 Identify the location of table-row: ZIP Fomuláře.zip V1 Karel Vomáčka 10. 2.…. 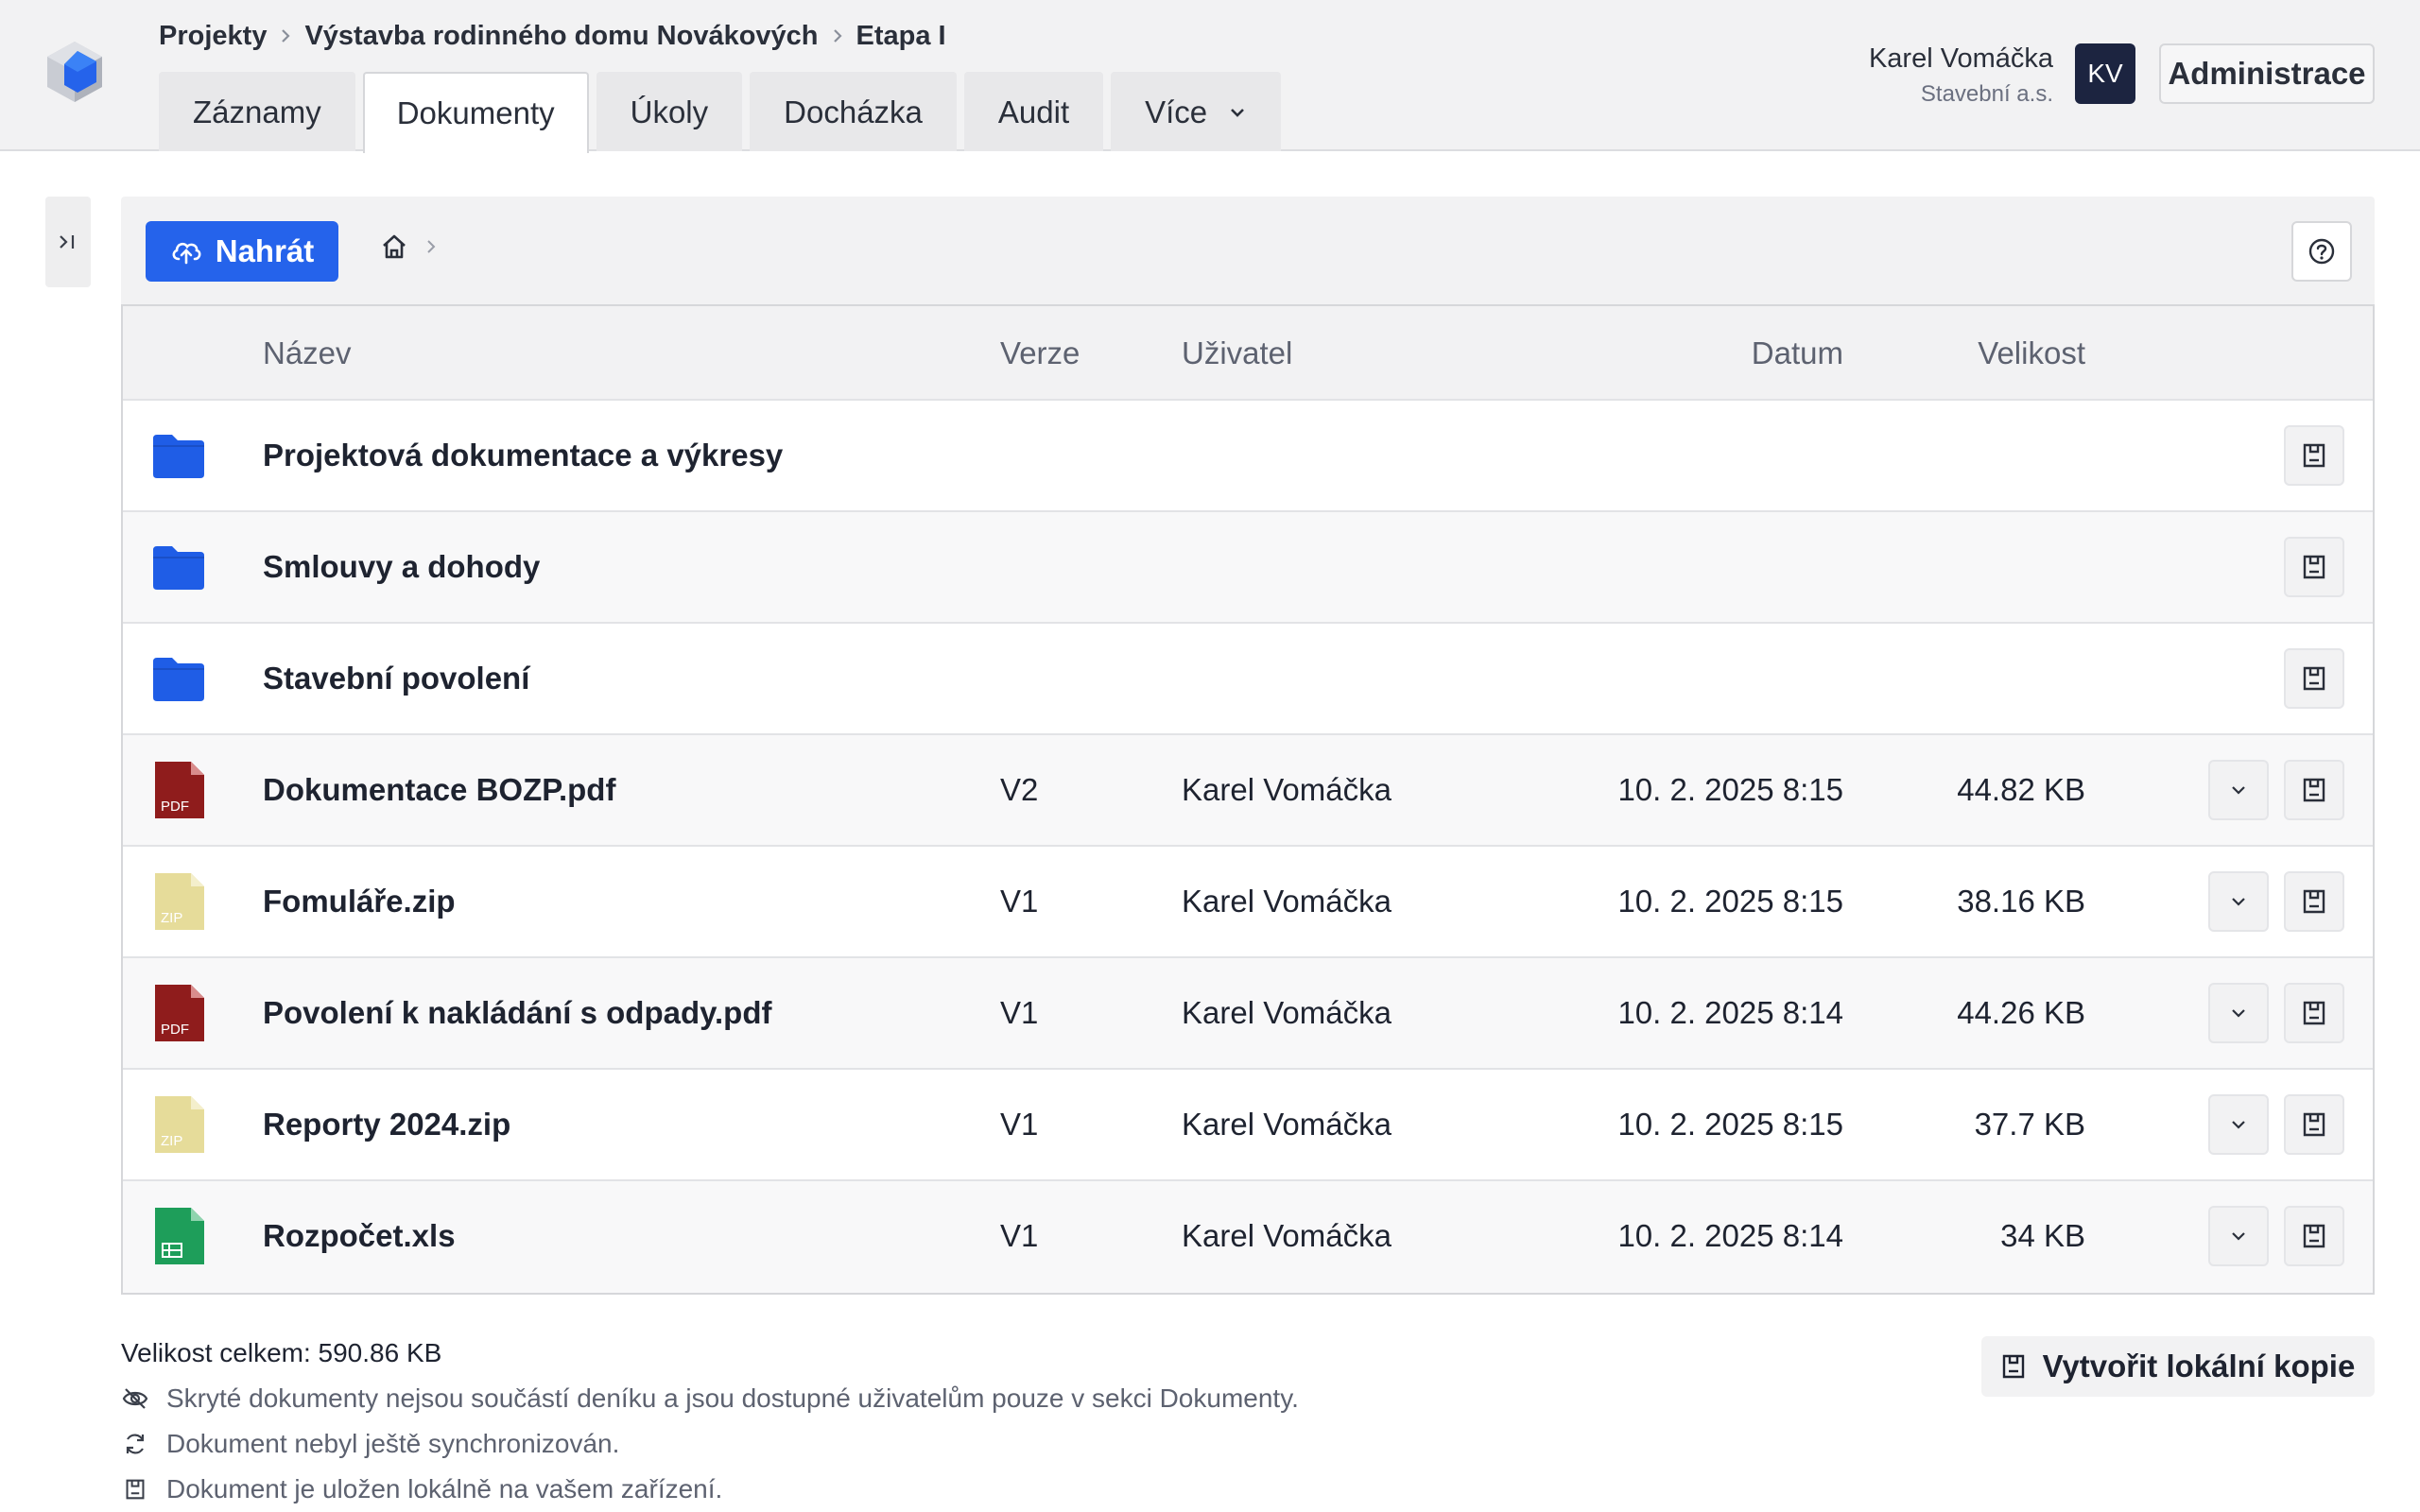
(1248, 902).